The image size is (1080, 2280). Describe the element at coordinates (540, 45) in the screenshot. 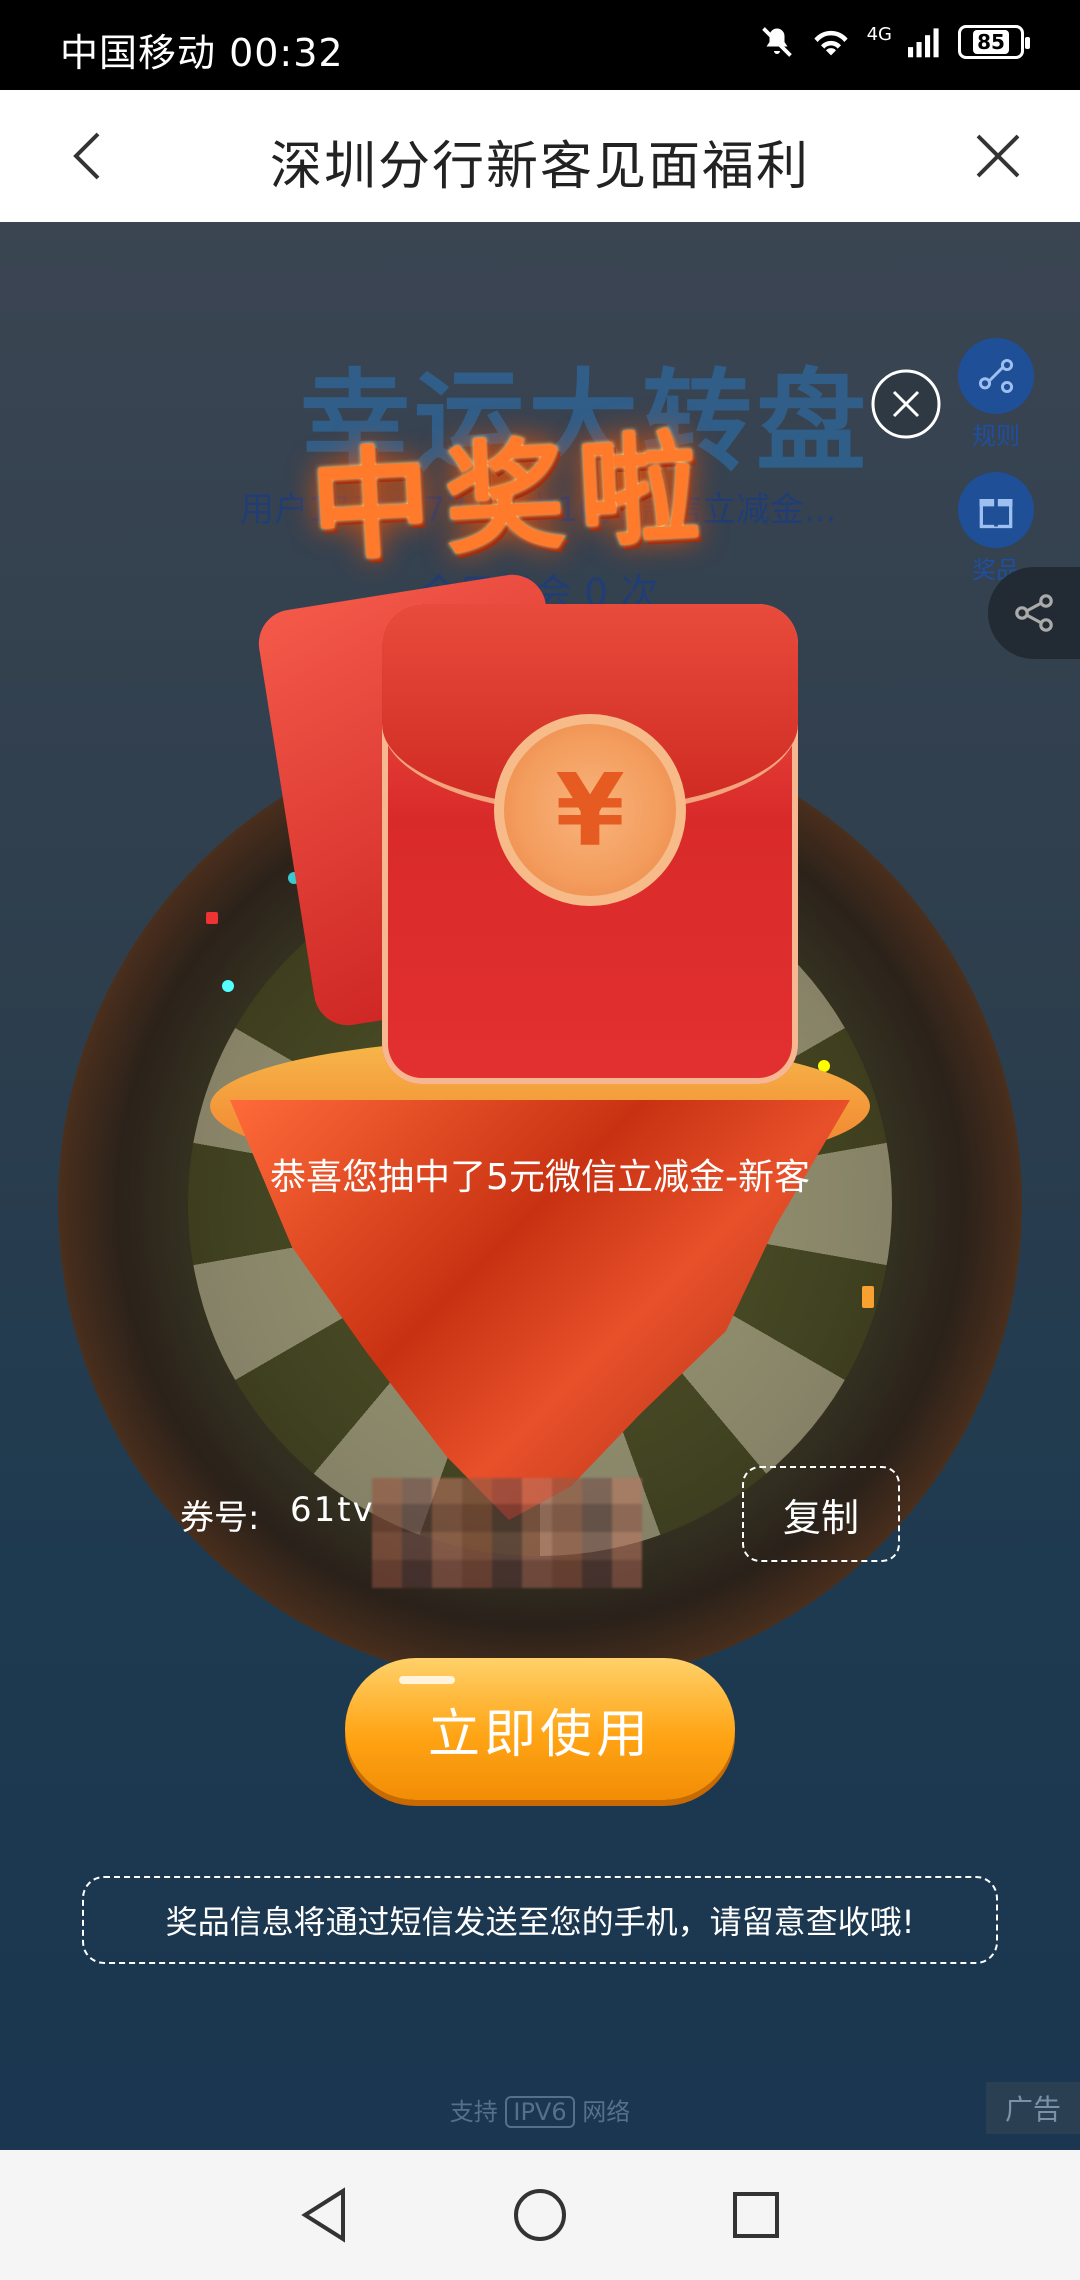

I see `status-bar: 中国移动 00:32 4G 85` at that location.